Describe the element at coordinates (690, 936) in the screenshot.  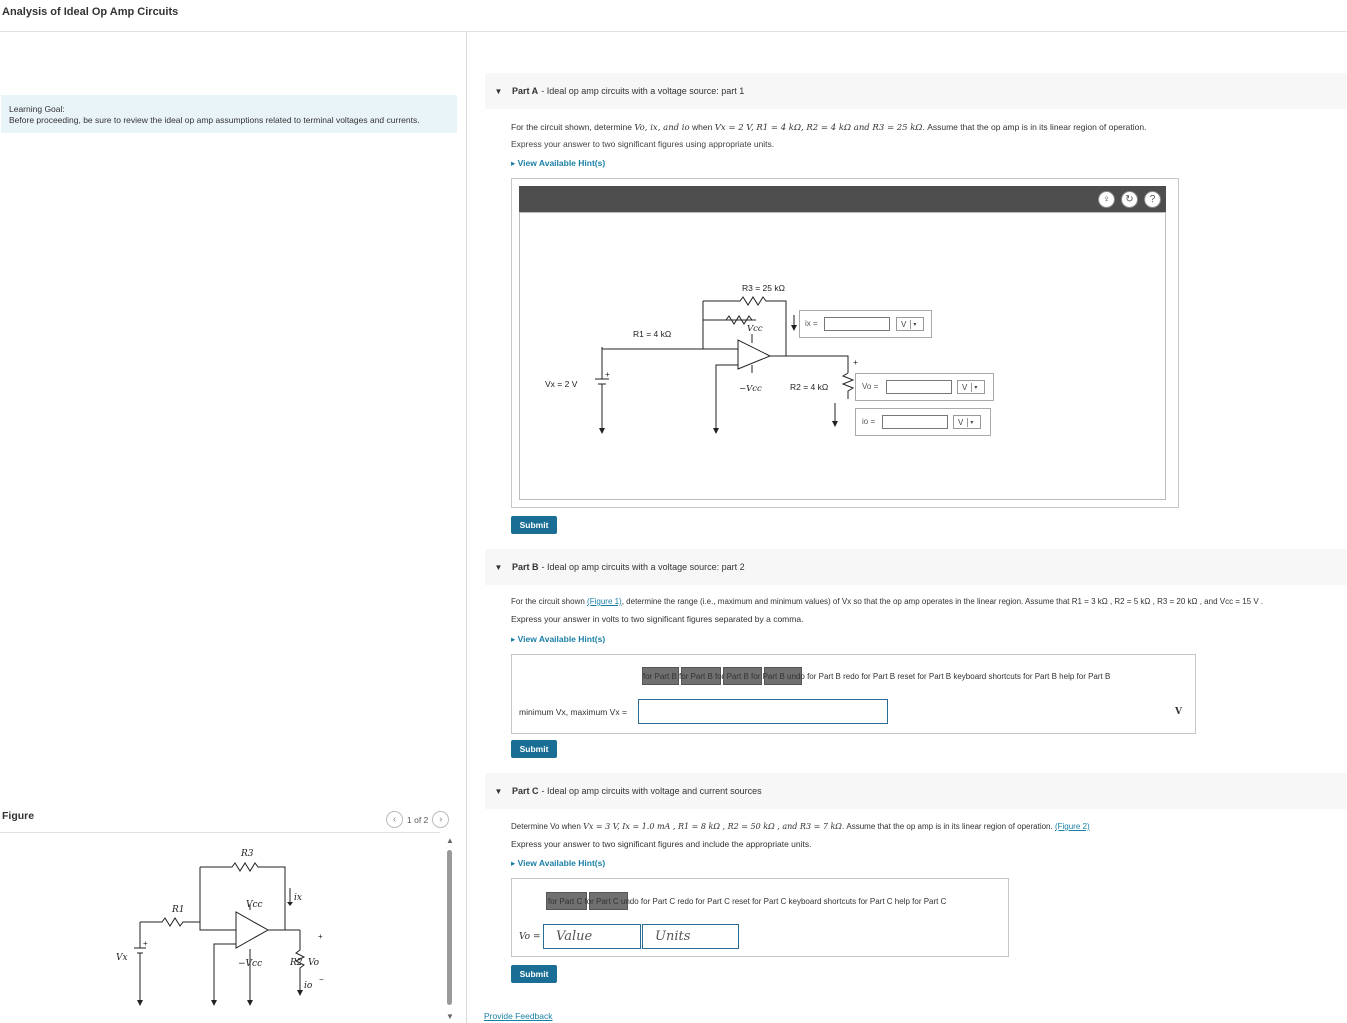
I see `part-c-units-input: Units` at that location.